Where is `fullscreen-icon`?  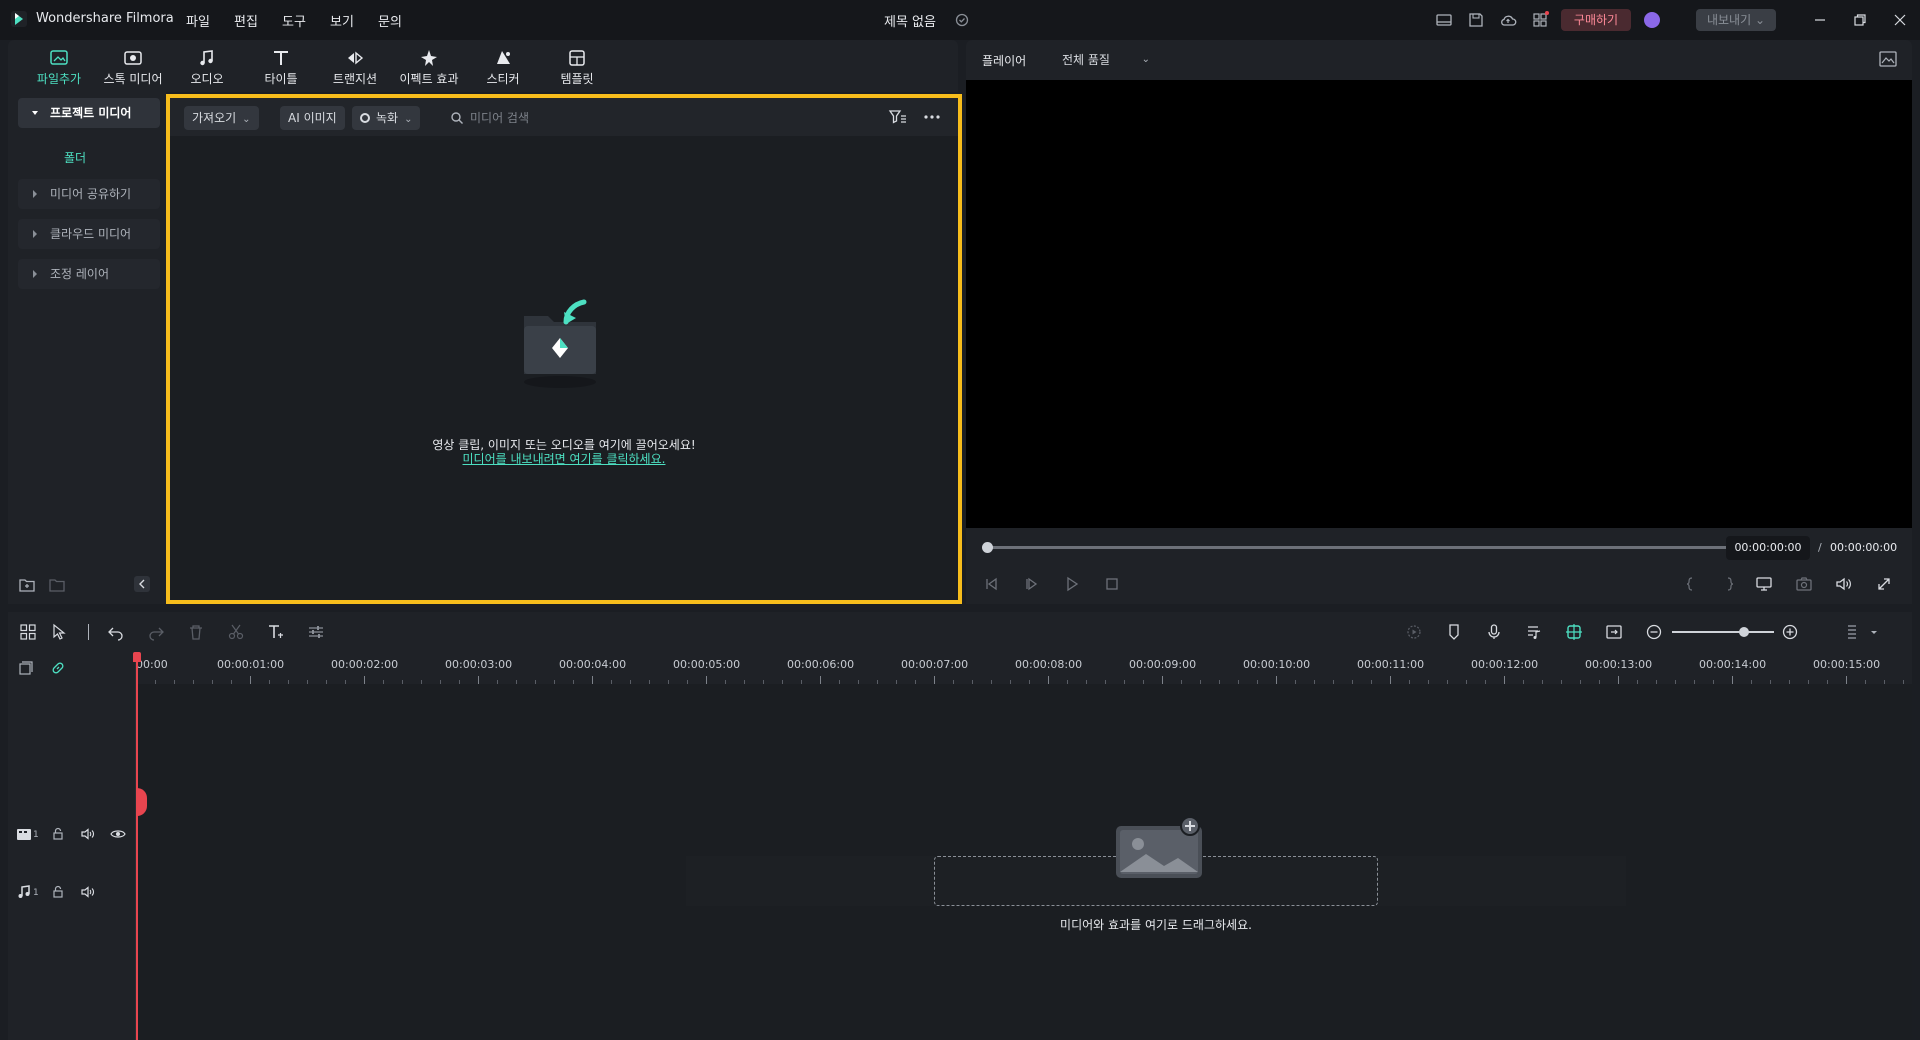
fullscreen-icon is located at coordinates (1884, 584).